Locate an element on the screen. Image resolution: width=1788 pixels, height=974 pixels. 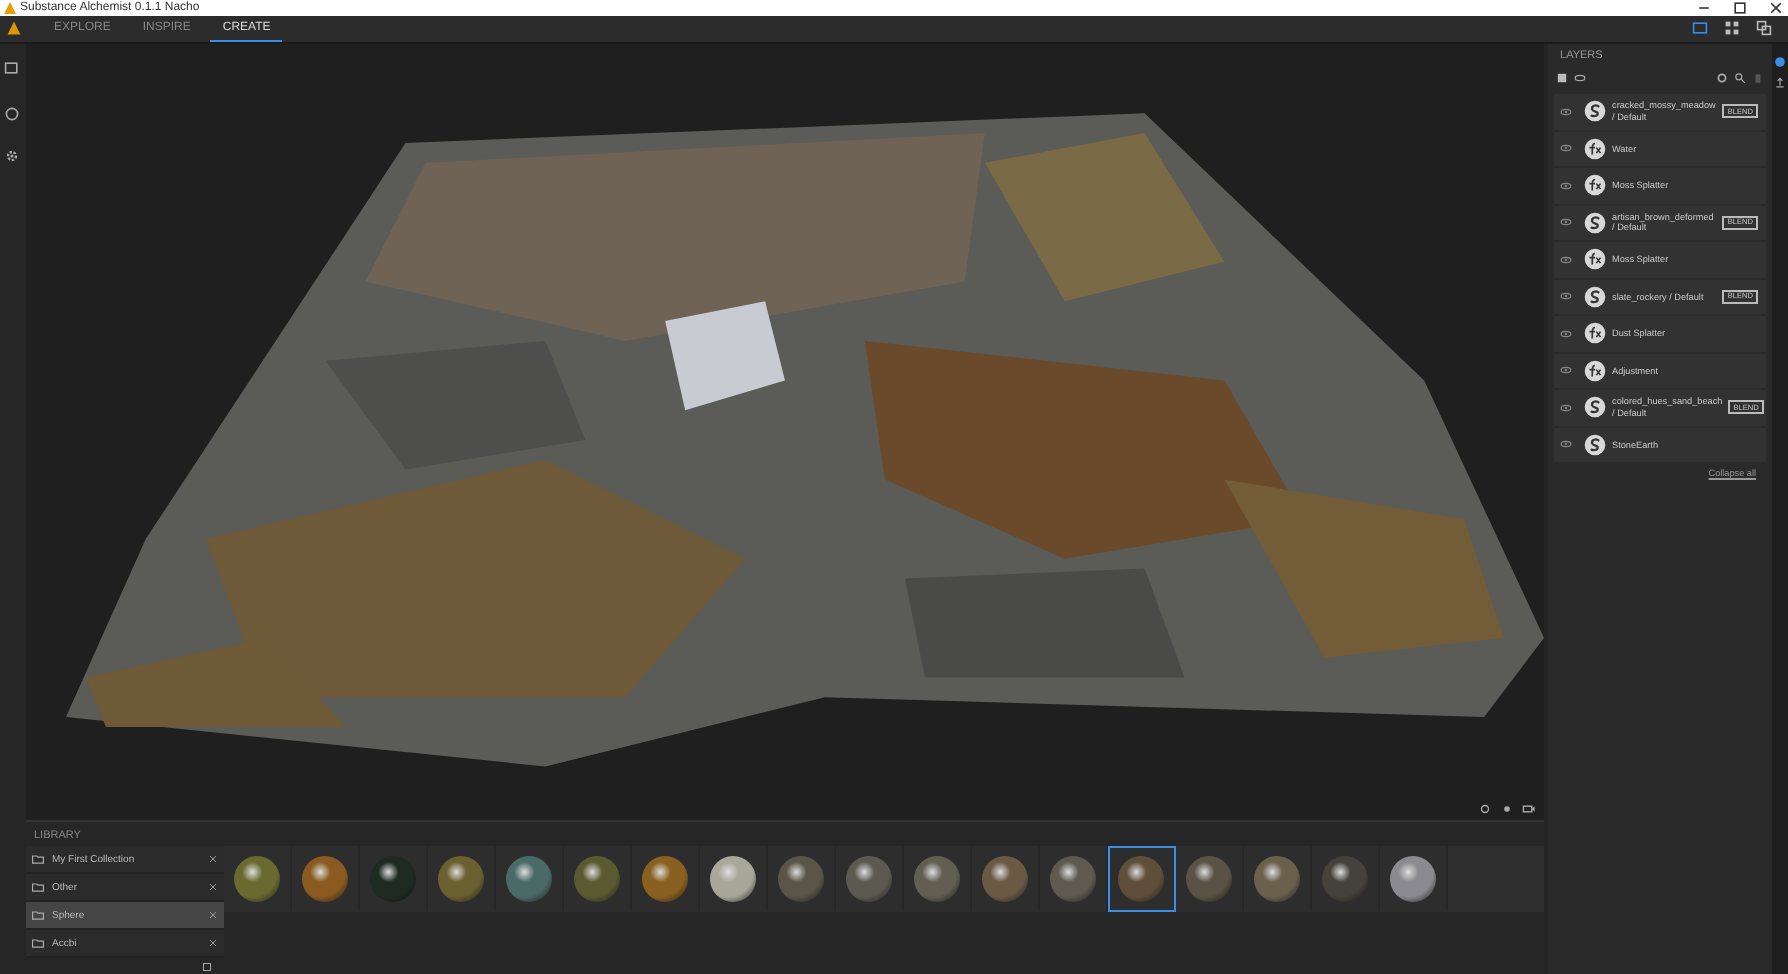
material-thumbnail is located at coordinates (1141, 879).